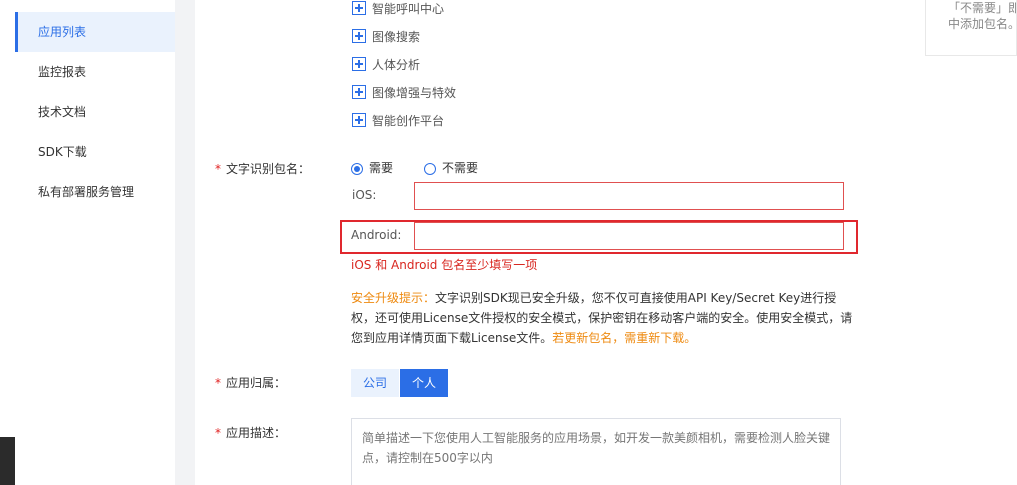  What do you see at coordinates (624, 338) in the screenshot?
I see `notice-tail: 若更新包名，需重新下载。` at bounding box center [624, 338].